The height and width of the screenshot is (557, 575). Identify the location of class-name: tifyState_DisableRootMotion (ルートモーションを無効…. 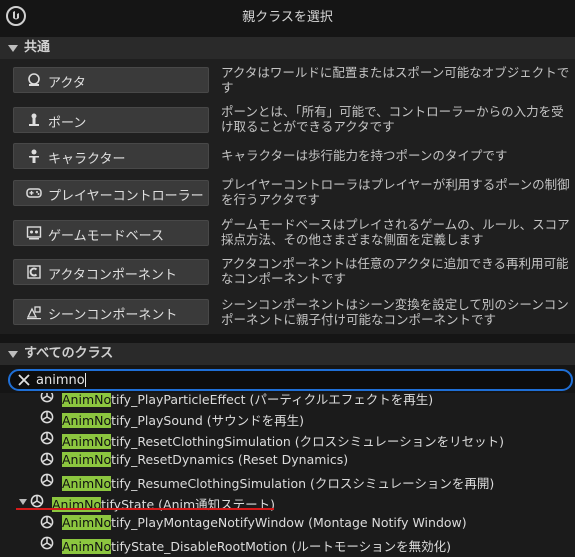
(281, 546).